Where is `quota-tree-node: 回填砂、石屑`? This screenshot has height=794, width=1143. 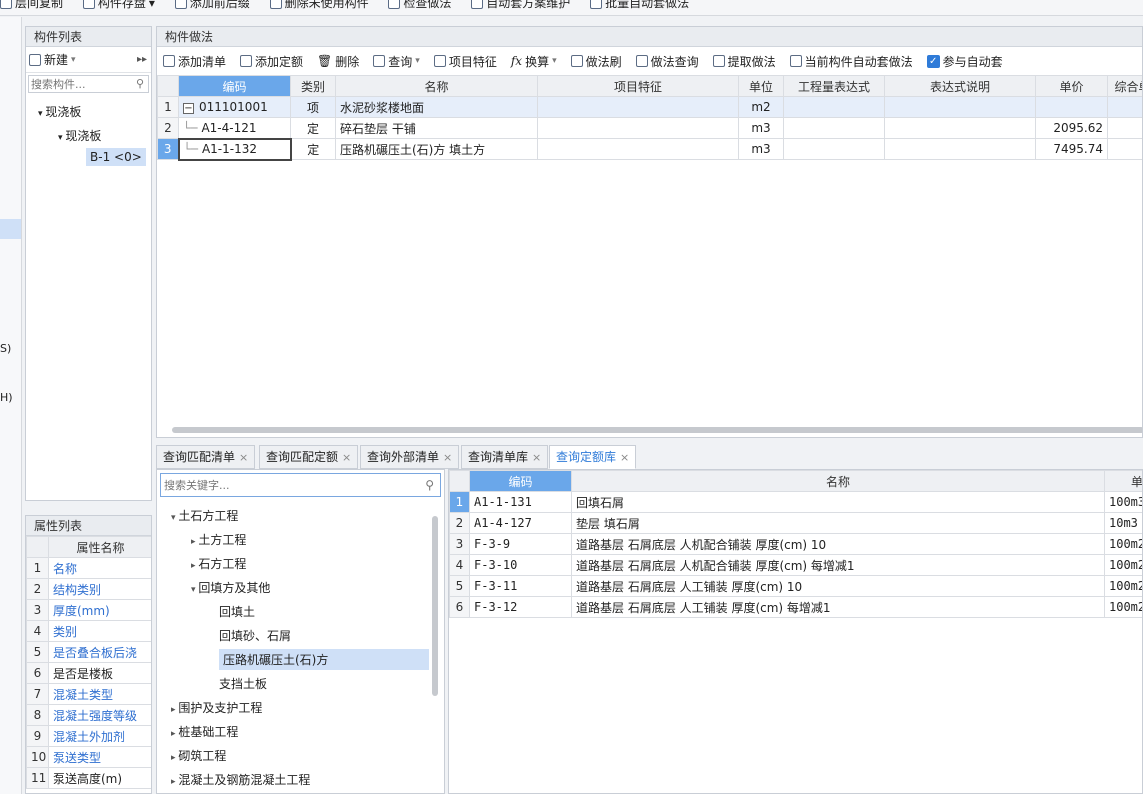
quota-tree-node: 回填砂、石屑 is located at coordinates (255, 635).